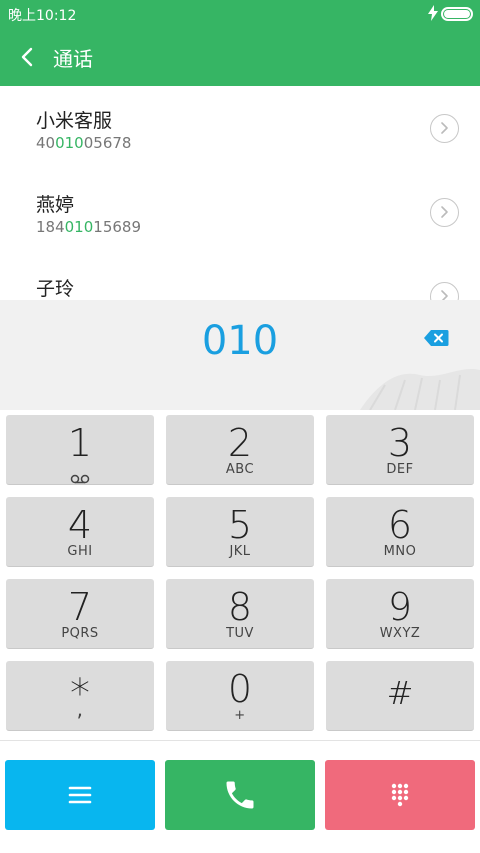 This screenshot has width=480, height=853. What do you see at coordinates (400, 633) in the screenshot?
I see `key-letters: WXYZ` at bounding box center [400, 633].